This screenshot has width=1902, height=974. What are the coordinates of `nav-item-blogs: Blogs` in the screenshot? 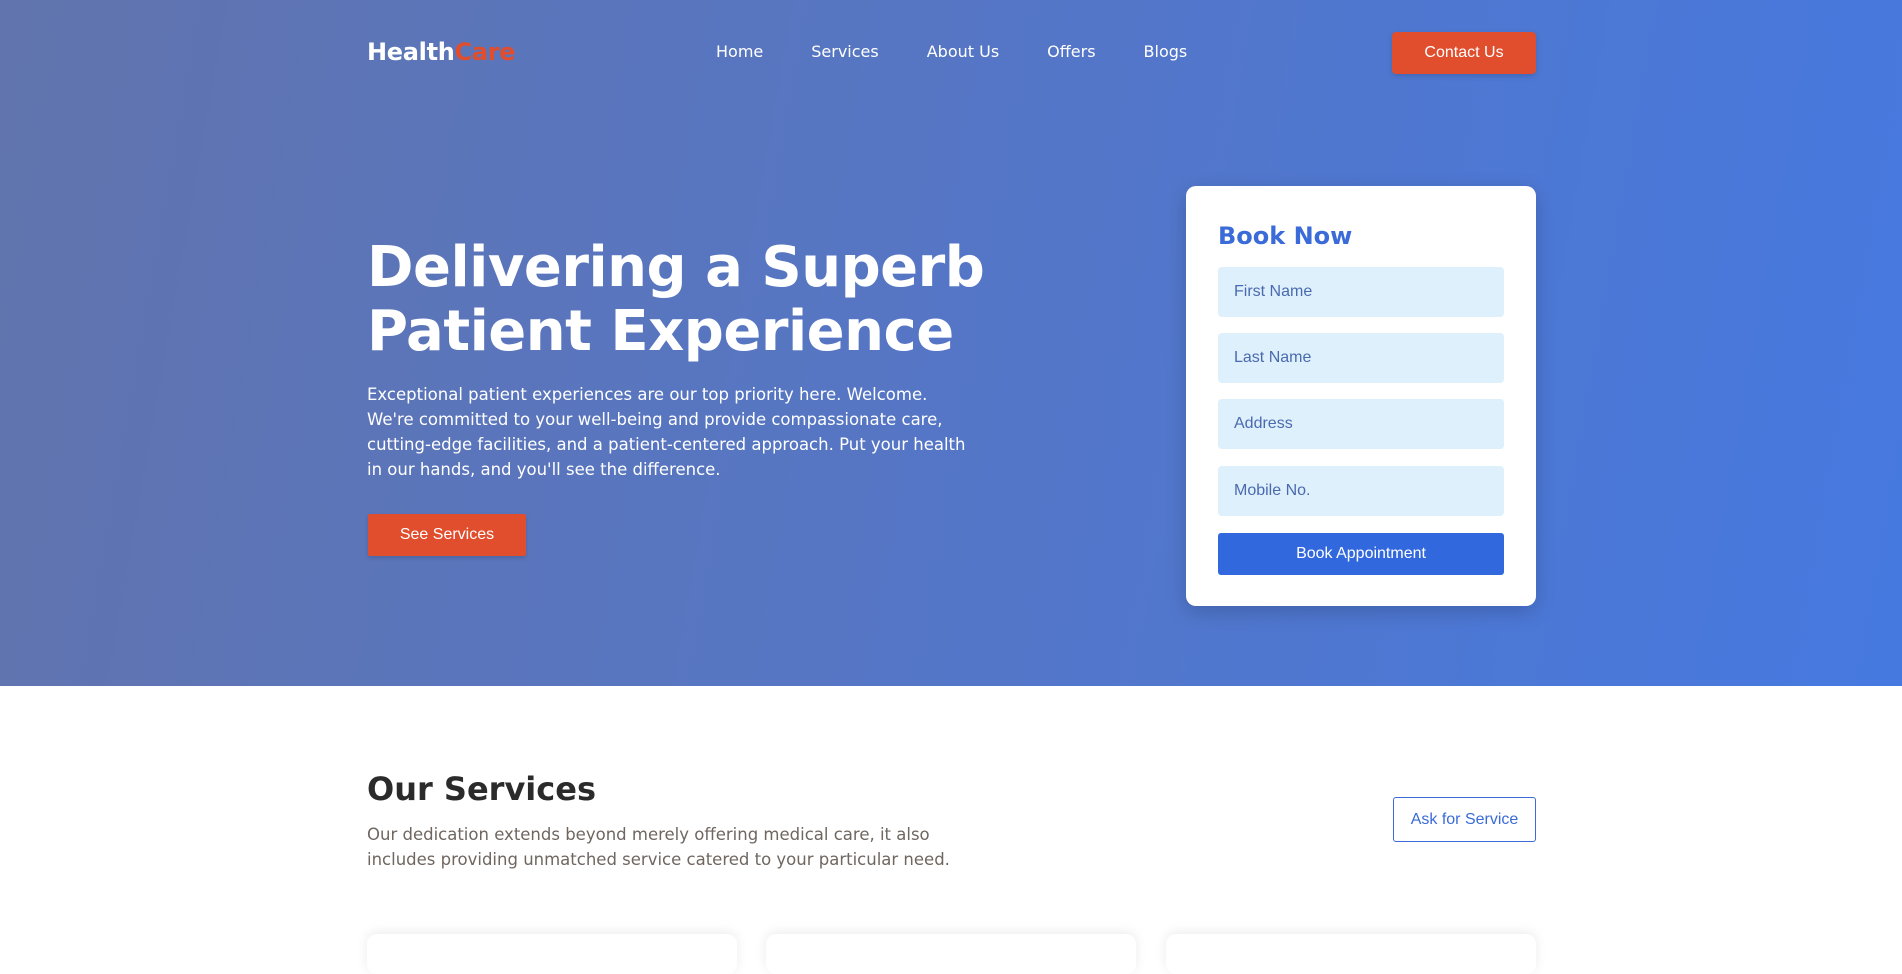 It's located at (1166, 51).